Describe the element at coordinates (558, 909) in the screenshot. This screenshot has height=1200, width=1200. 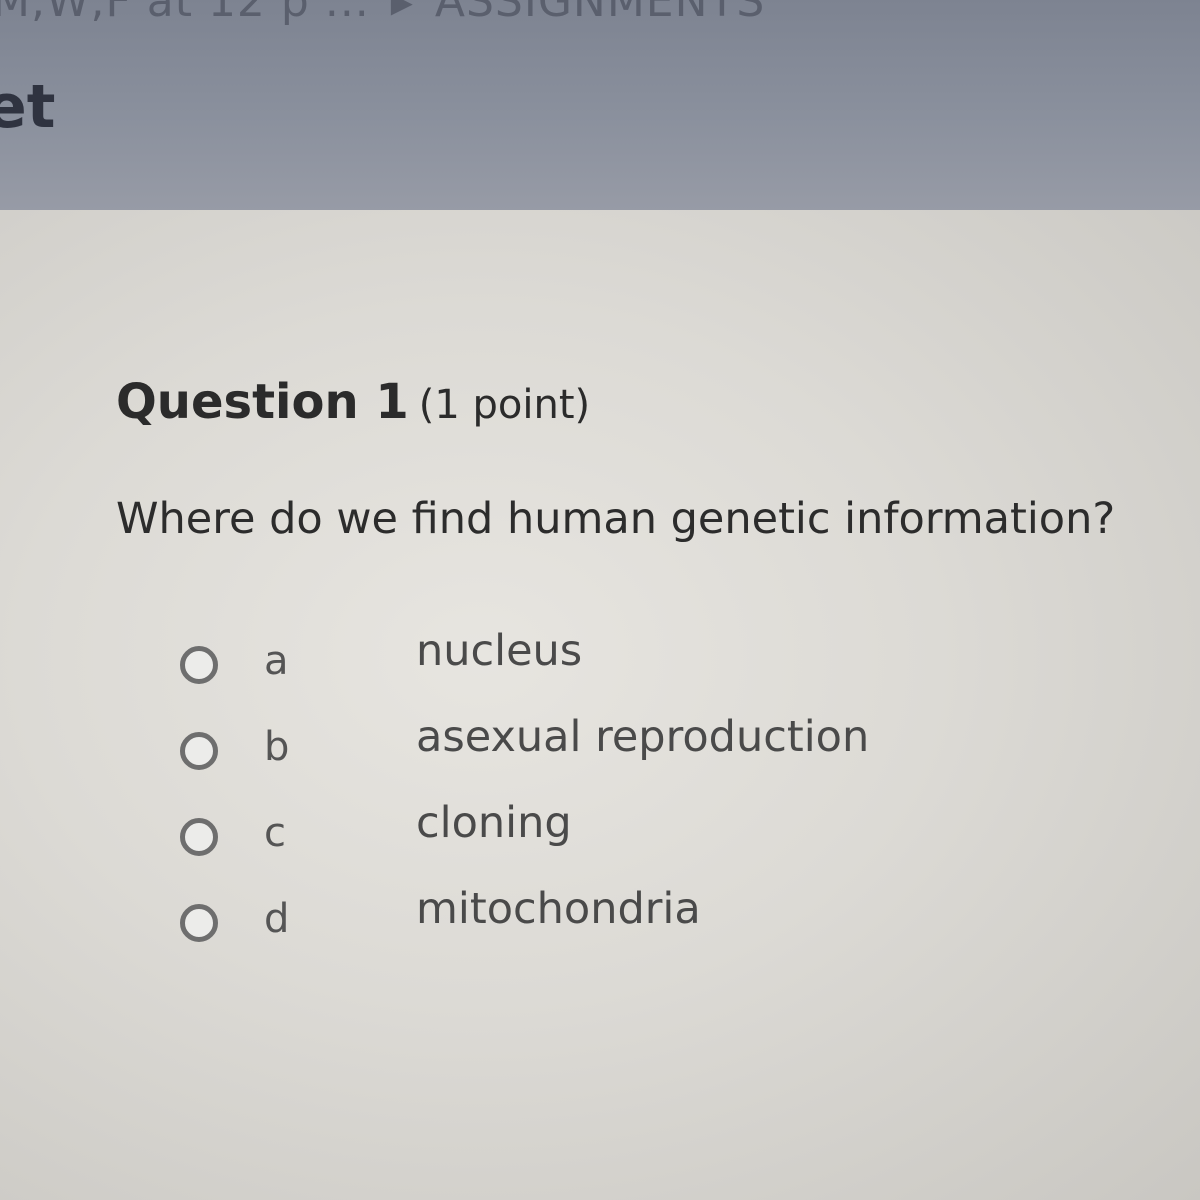
I see `option-label: mitochondria` at that location.